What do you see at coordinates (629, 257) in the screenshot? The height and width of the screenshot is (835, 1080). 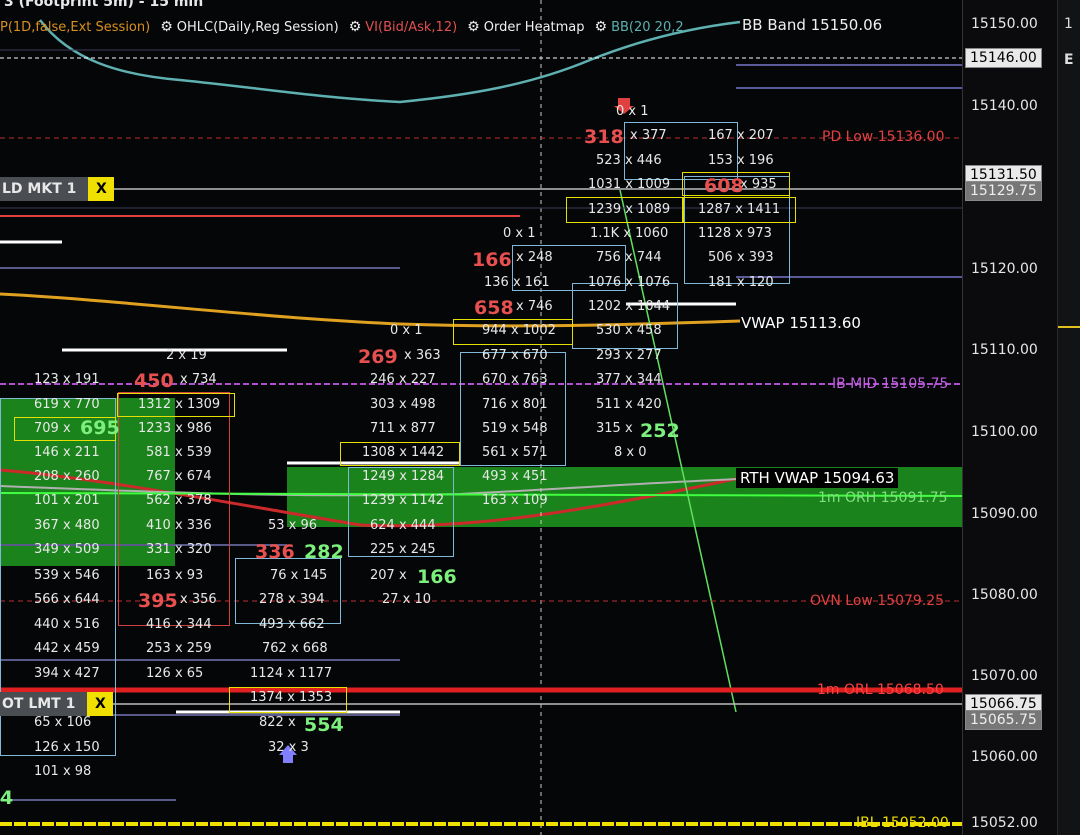 I see `footprint-cell: 756 x 744` at bounding box center [629, 257].